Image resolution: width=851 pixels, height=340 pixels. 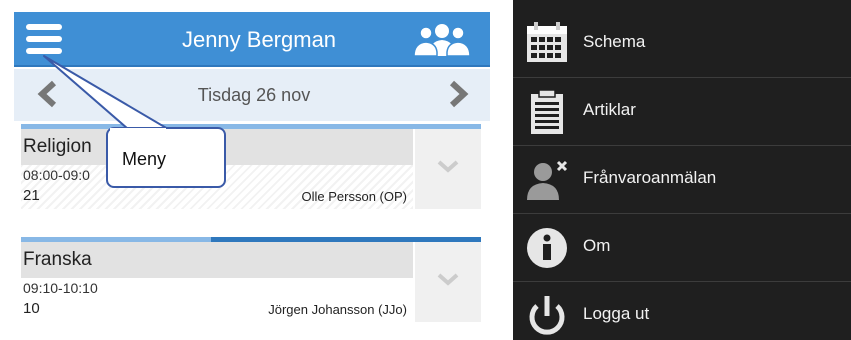 I want to click on menu-item-label: Frånvaroanmälan, so click(x=650, y=177).